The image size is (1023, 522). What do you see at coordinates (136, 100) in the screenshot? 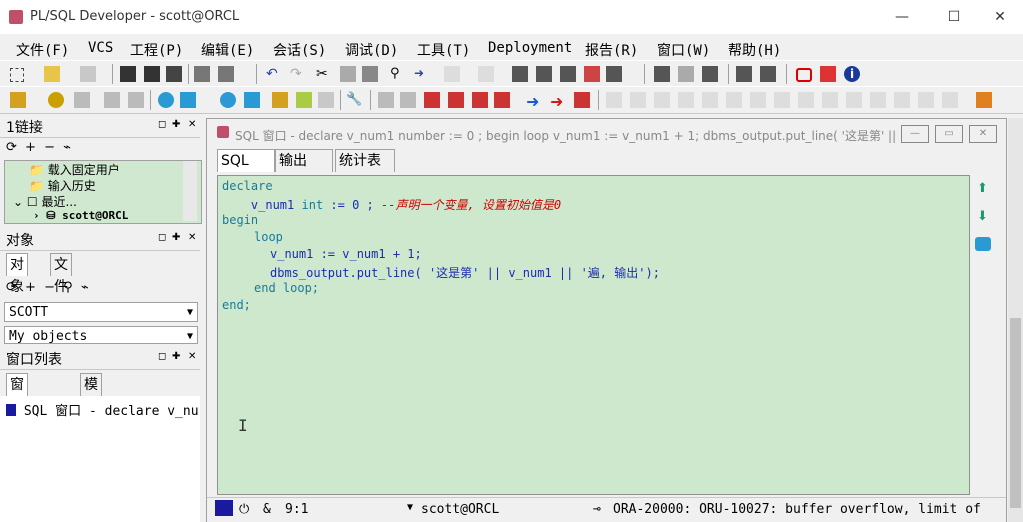
I see `rollback-icon` at bounding box center [136, 100].